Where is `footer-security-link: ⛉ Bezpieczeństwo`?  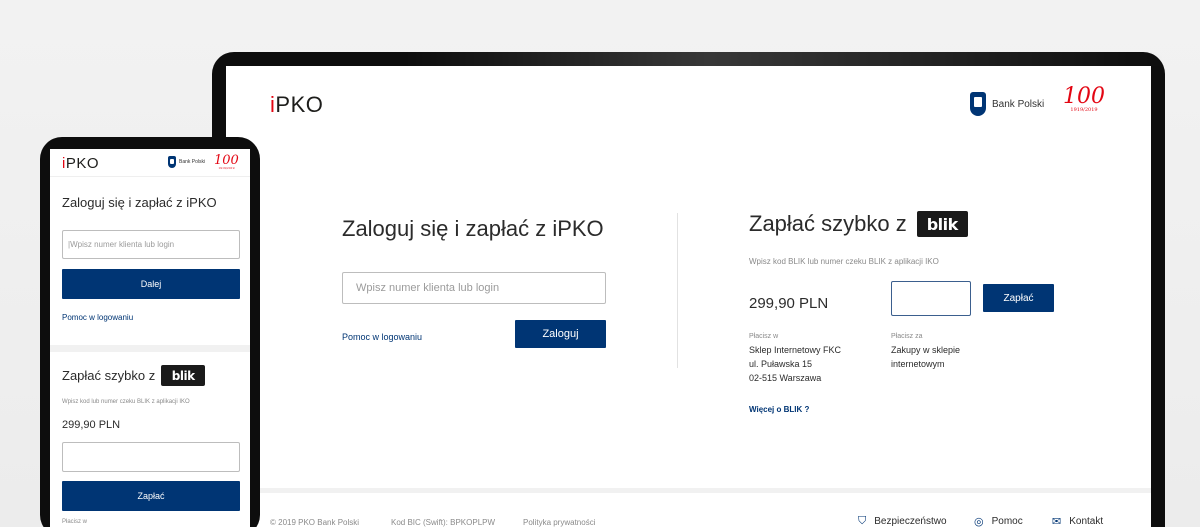
footer-security-link: ⛉ Bezpieczeństwo is located at coordinates (902, 521).